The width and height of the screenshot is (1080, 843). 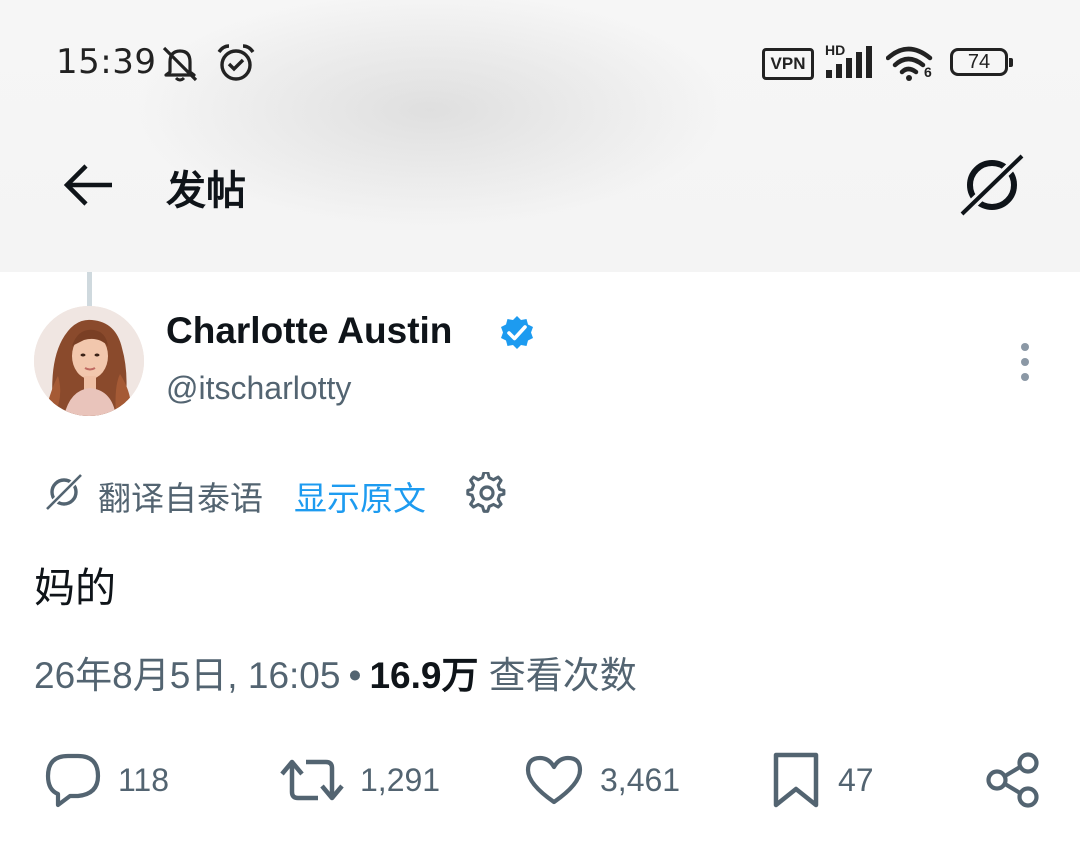 I want to click on share-icon, so click(x=1012, y=780).